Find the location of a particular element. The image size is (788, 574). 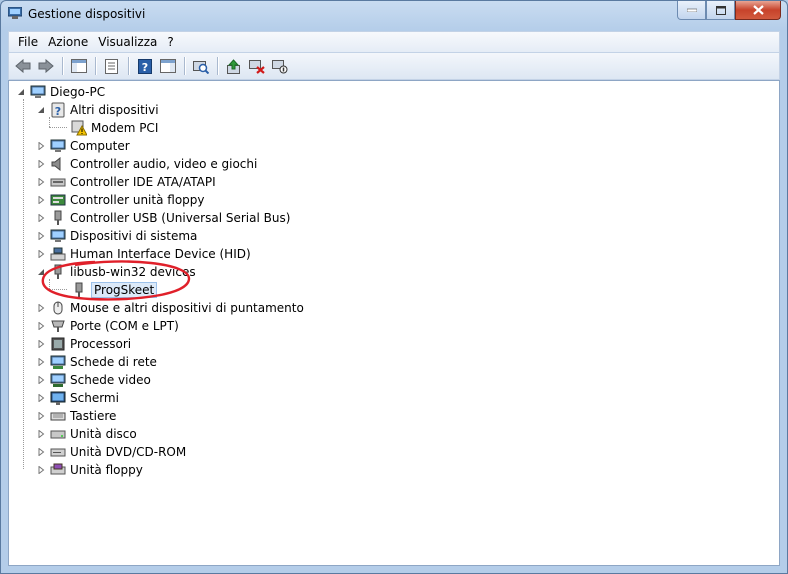

maximize-icon is located at coordinates (720, 10).